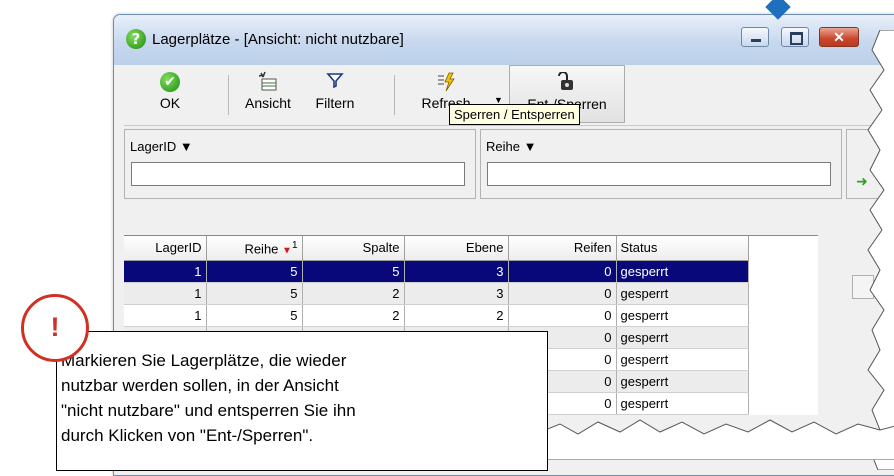 The image size is (894, 476). What do you see at coordinates (161, 146) in the screenshot?
I see `lagerid-filter-label: LagerID ▼` at bounding box center [161, 146].